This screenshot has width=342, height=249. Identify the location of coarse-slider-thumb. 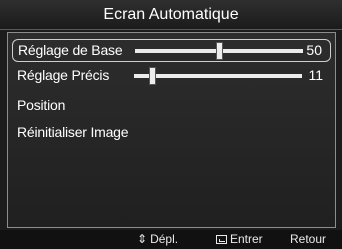
(219, 51).